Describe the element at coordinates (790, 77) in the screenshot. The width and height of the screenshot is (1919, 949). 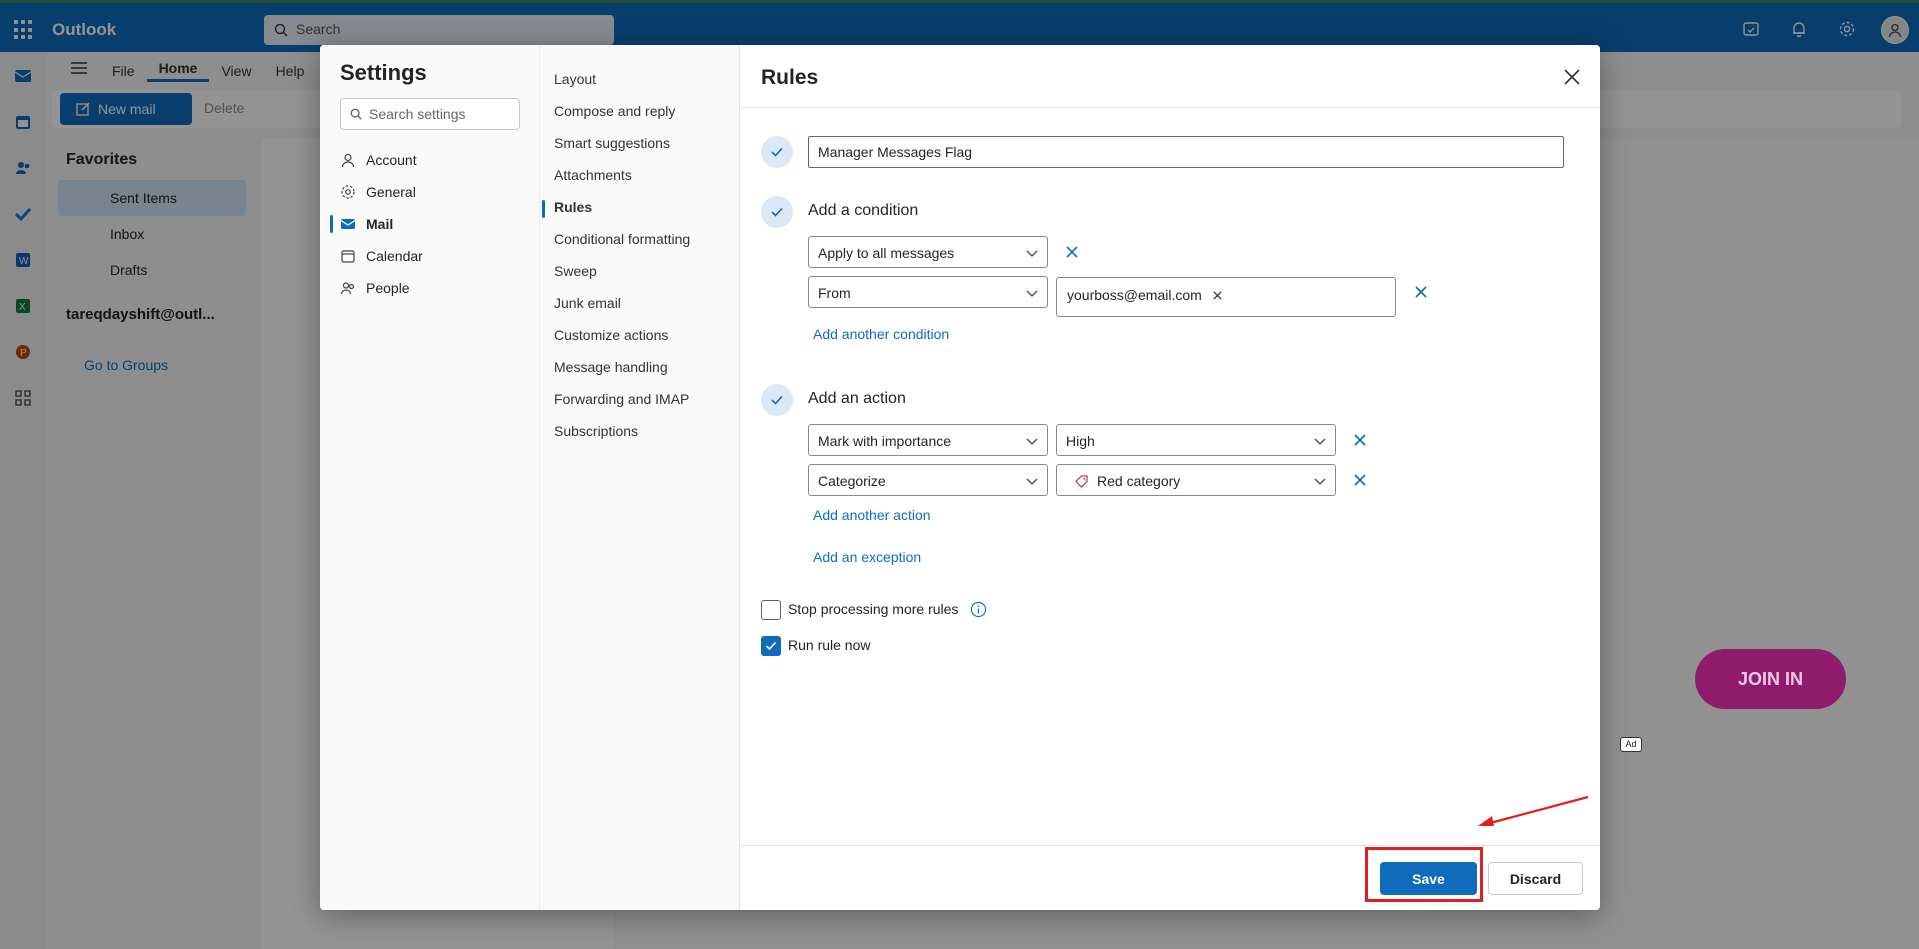
I see `rules-title: Rules` at that location.